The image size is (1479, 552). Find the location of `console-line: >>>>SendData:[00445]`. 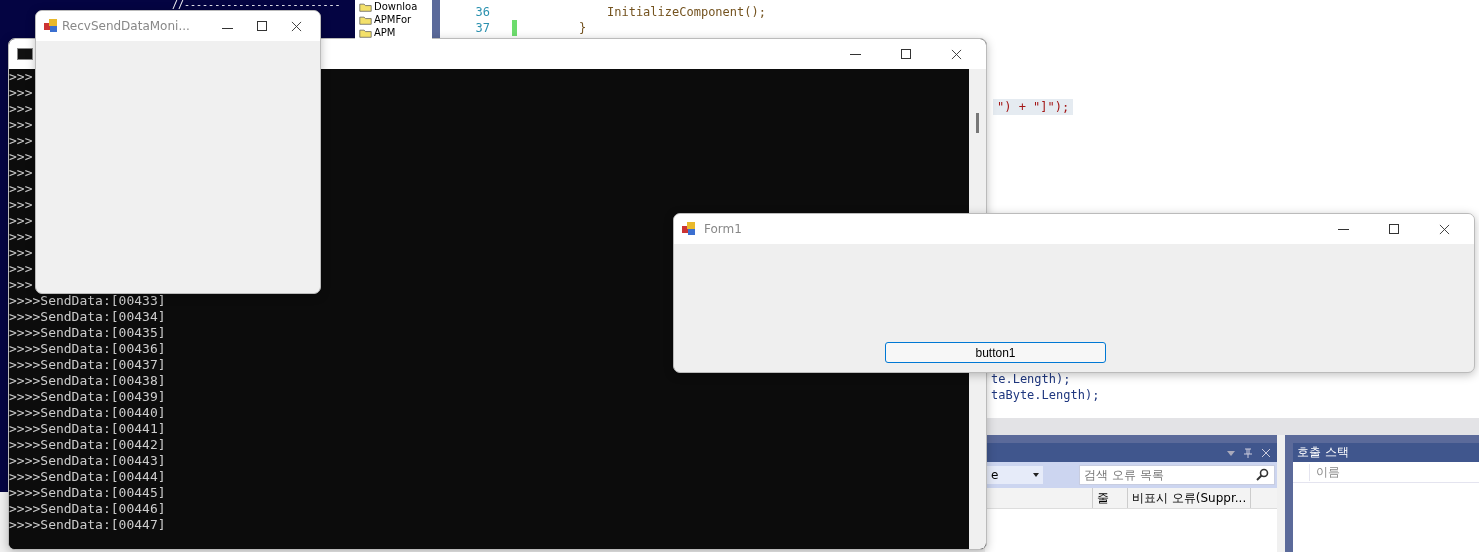

console-line: >>>>SendData:[00445] is located at coordinates (87, 493).